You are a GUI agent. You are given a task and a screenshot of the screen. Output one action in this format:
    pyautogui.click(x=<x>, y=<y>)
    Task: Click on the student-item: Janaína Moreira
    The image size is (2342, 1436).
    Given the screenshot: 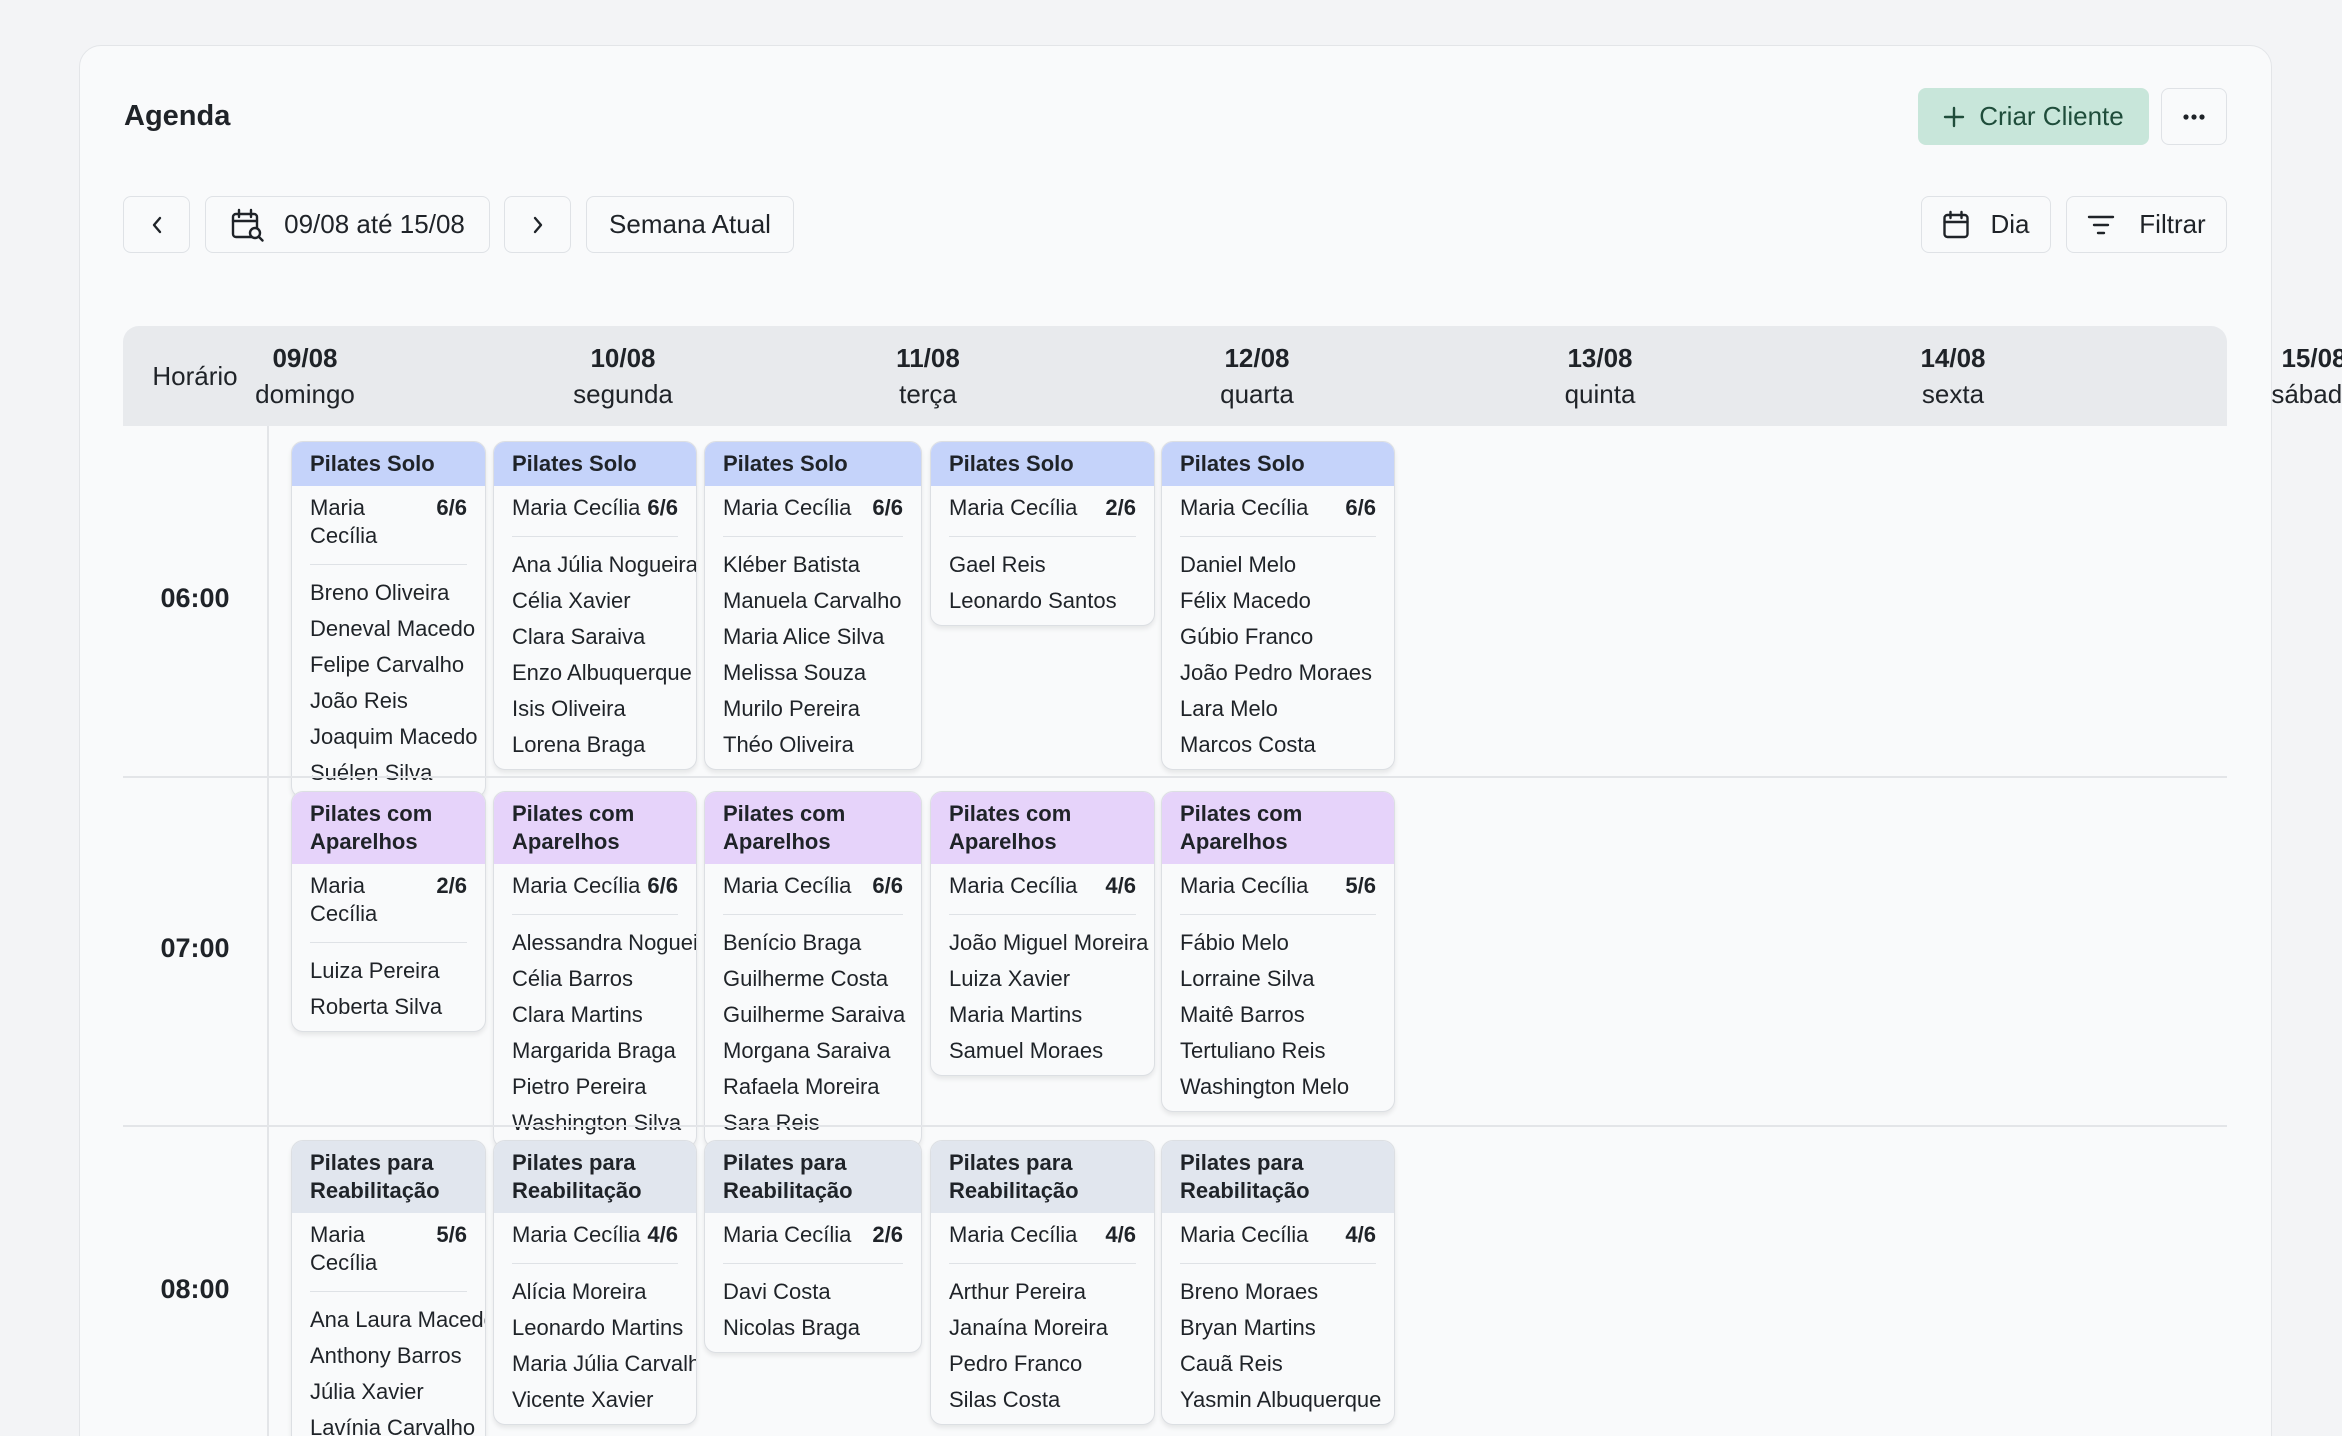 What is the action you would take?
    pyautogui.click(x=1042, y=1328)
    